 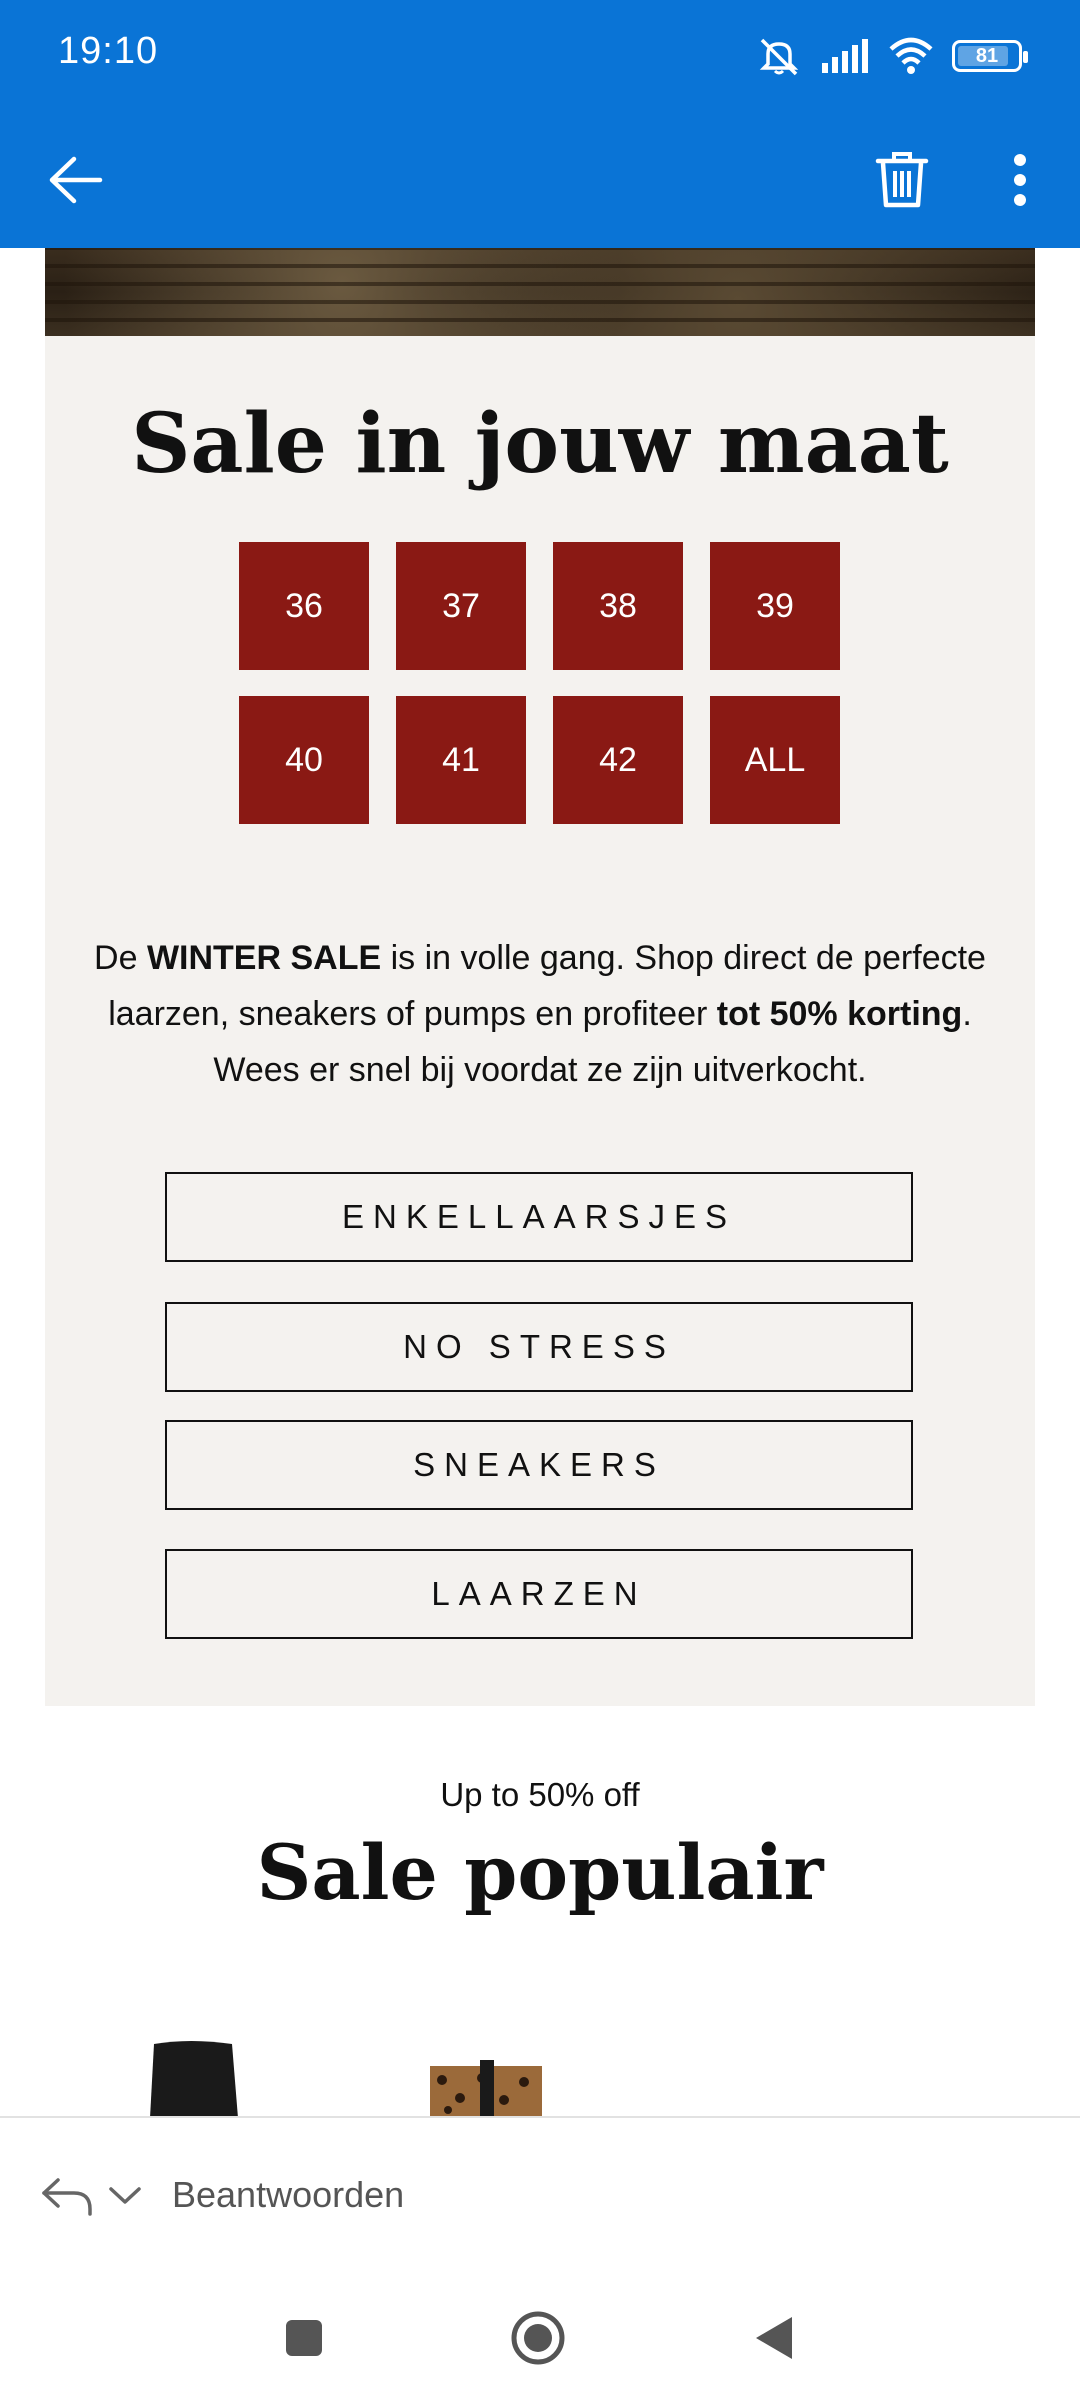 I want to click on home-button, so click(x=538, y=2338).